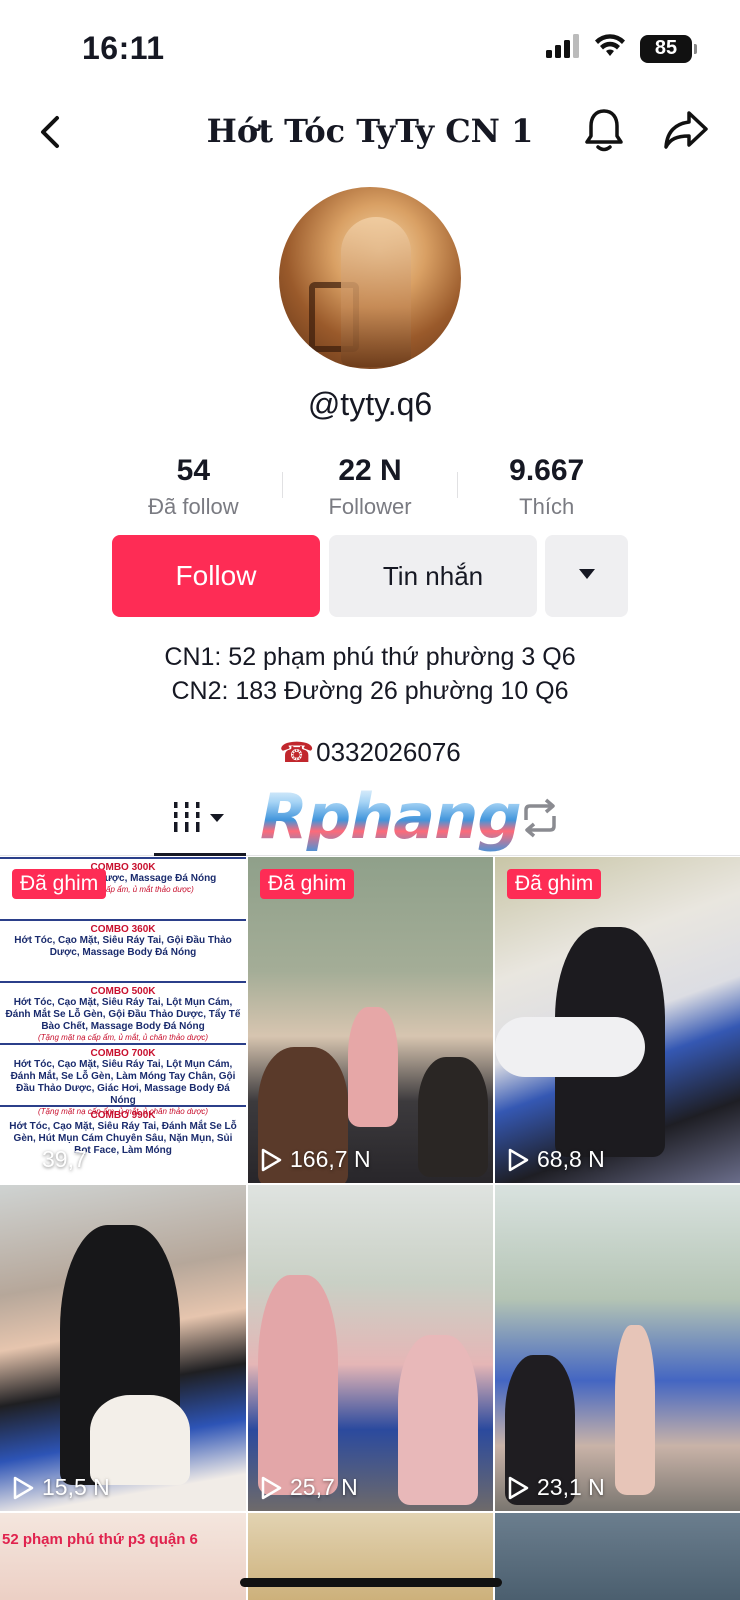 This screenshot has width=740, height=1600. What do you see at coordinates (433, 576) in the screenshot?
I see `message-button: Tin nhắn` at bounding box center [433, 576].